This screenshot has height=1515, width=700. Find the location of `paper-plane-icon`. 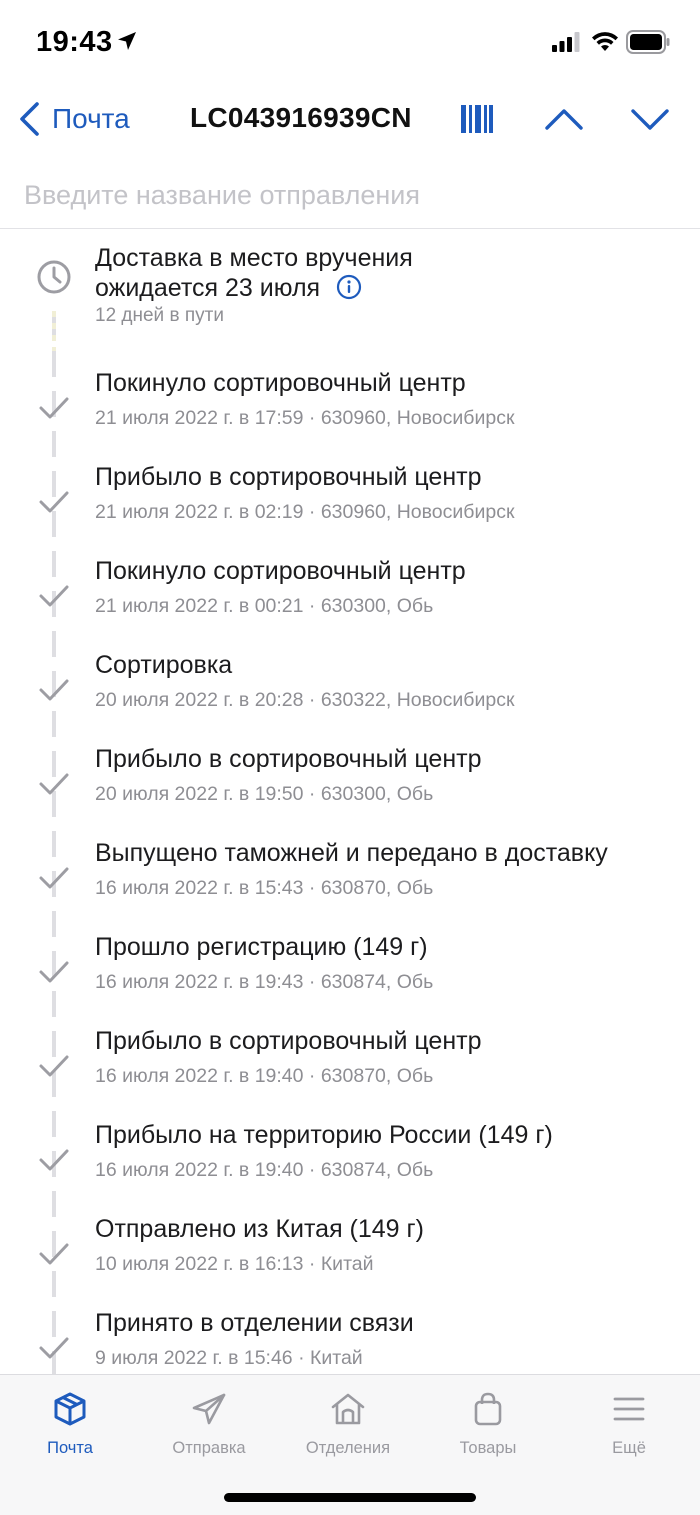

paper-plane-icon is located at coordinates (209, 1409).